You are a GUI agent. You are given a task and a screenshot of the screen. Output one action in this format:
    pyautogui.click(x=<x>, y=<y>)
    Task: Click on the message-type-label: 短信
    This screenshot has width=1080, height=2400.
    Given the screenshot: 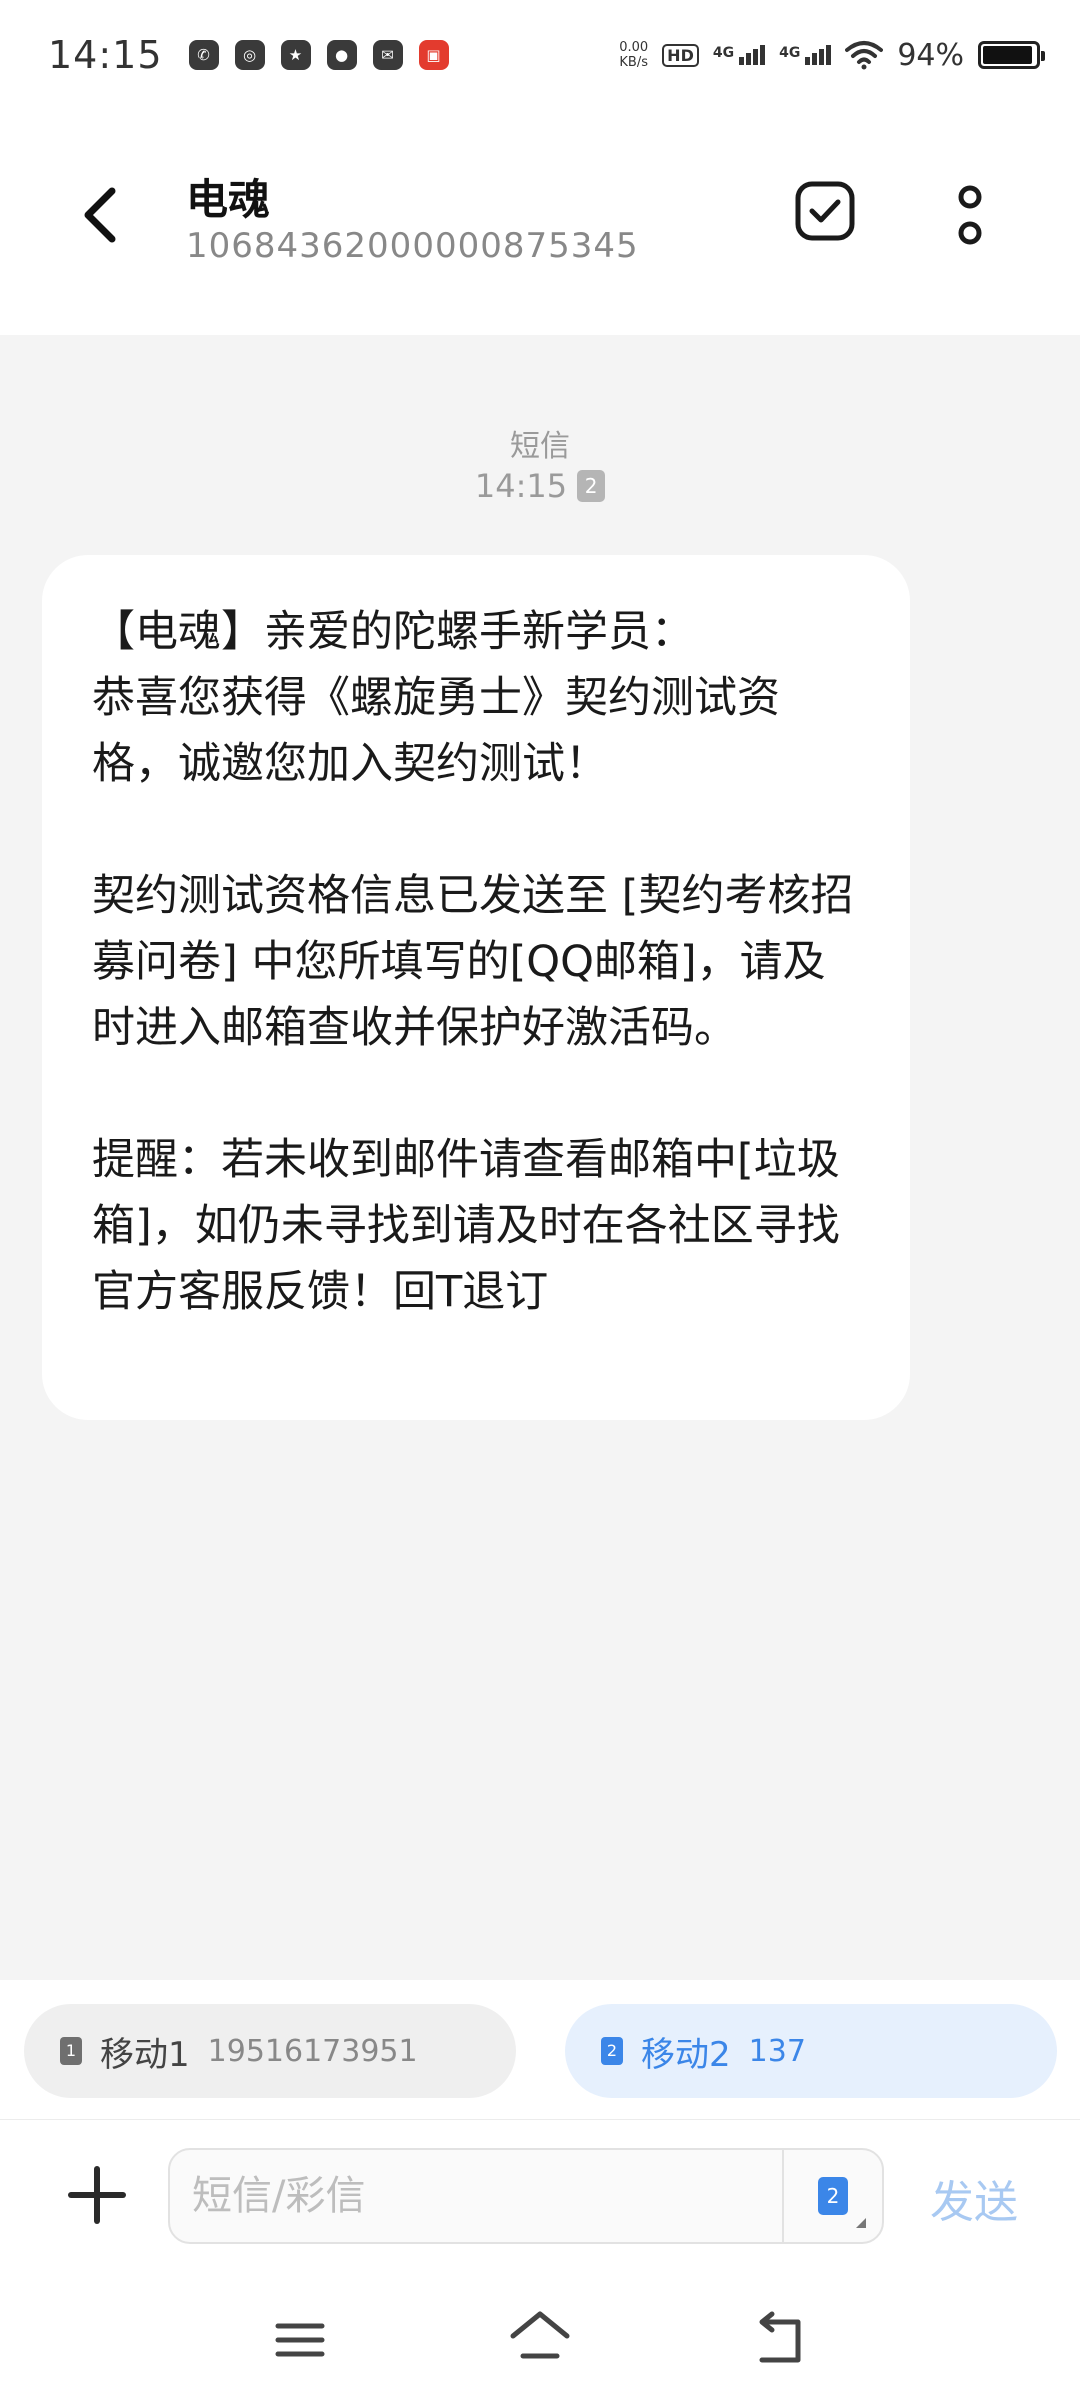 What is the action you would take?
    pyautogui.click(x=540, y=446)
    